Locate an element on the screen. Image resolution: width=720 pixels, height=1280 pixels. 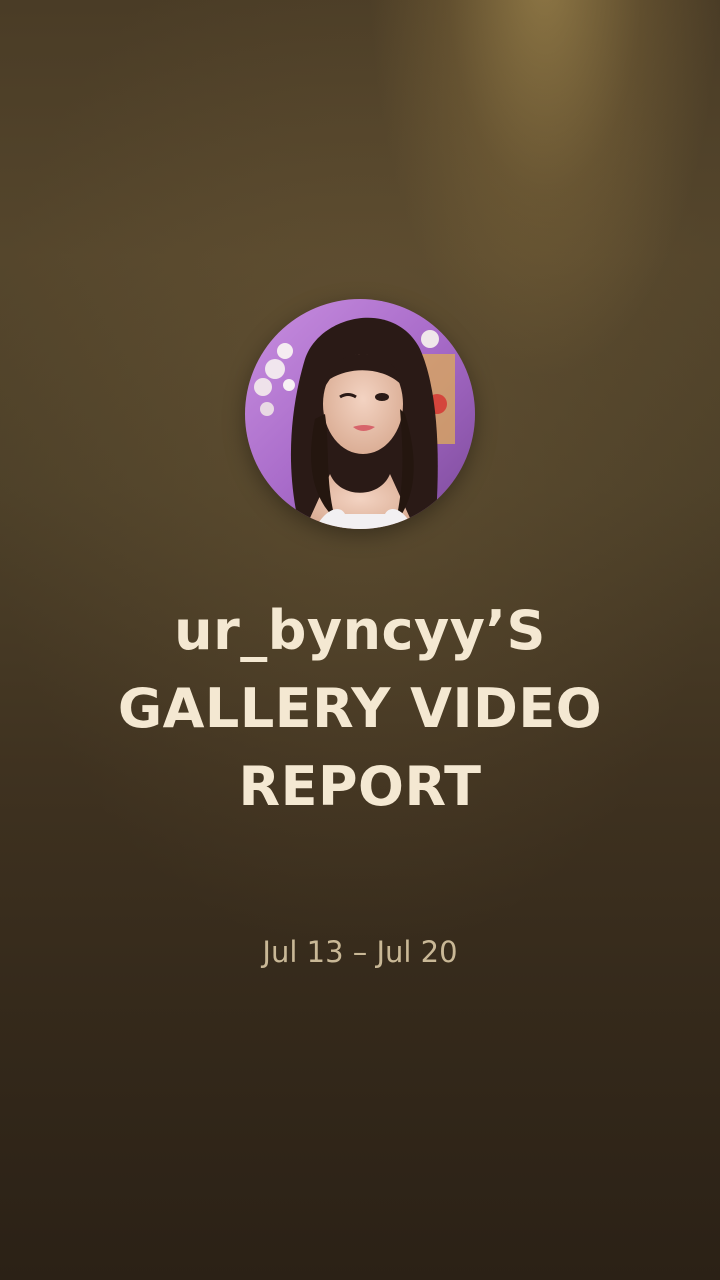
avatar-portrait-image is located at coordinates (360, 414).